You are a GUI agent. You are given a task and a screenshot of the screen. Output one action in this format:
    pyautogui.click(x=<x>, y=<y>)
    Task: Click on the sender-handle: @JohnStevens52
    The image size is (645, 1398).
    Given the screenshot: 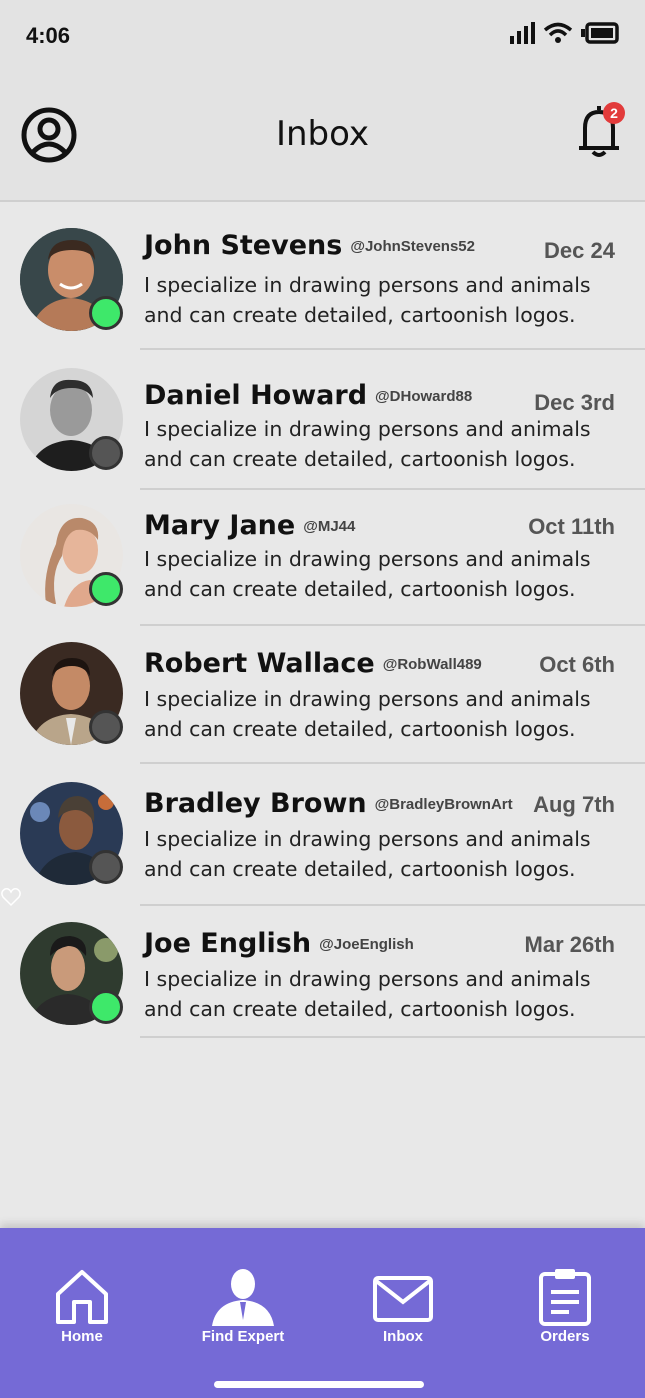 What is the action you would take?
    pyautogui.click(x=412, y=246)
    